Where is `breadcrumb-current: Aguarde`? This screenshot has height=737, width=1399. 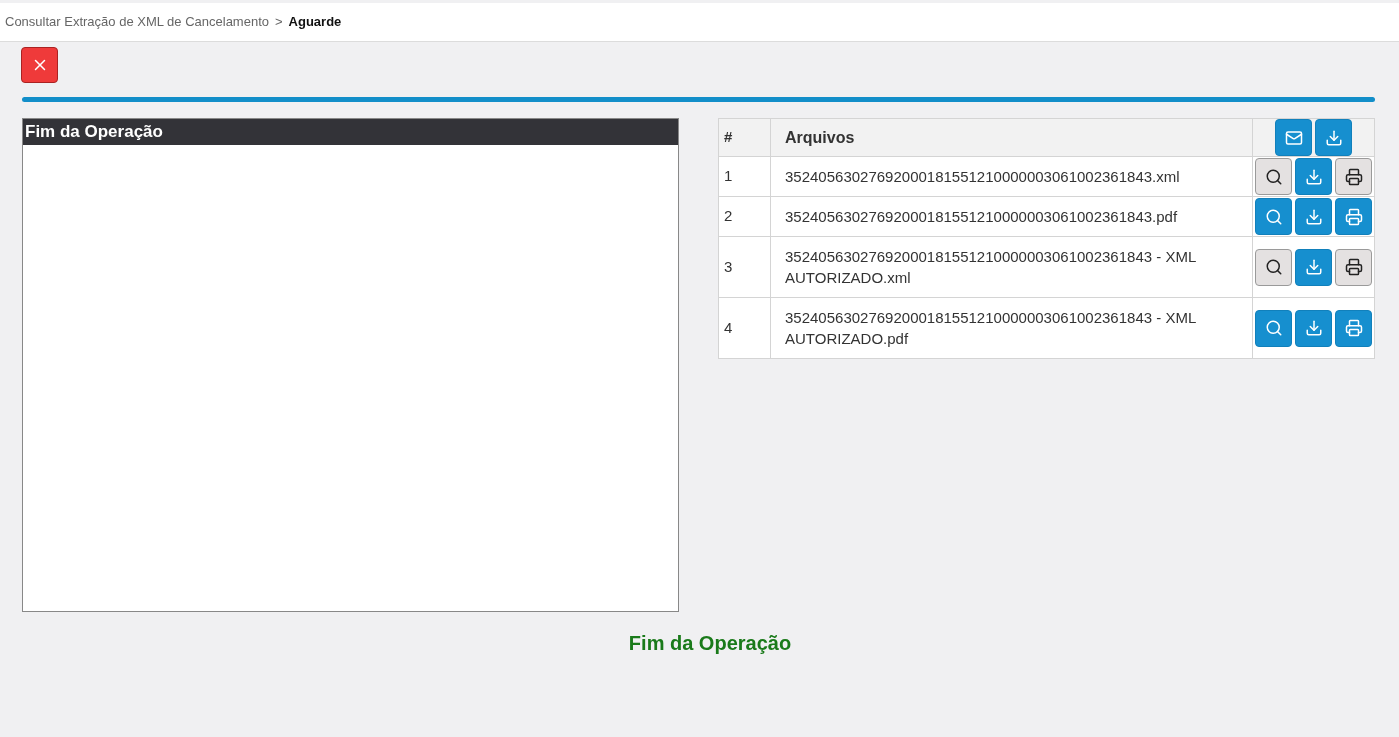
breadcrumb-current: Aguarde is located at coordinates (315, 22).